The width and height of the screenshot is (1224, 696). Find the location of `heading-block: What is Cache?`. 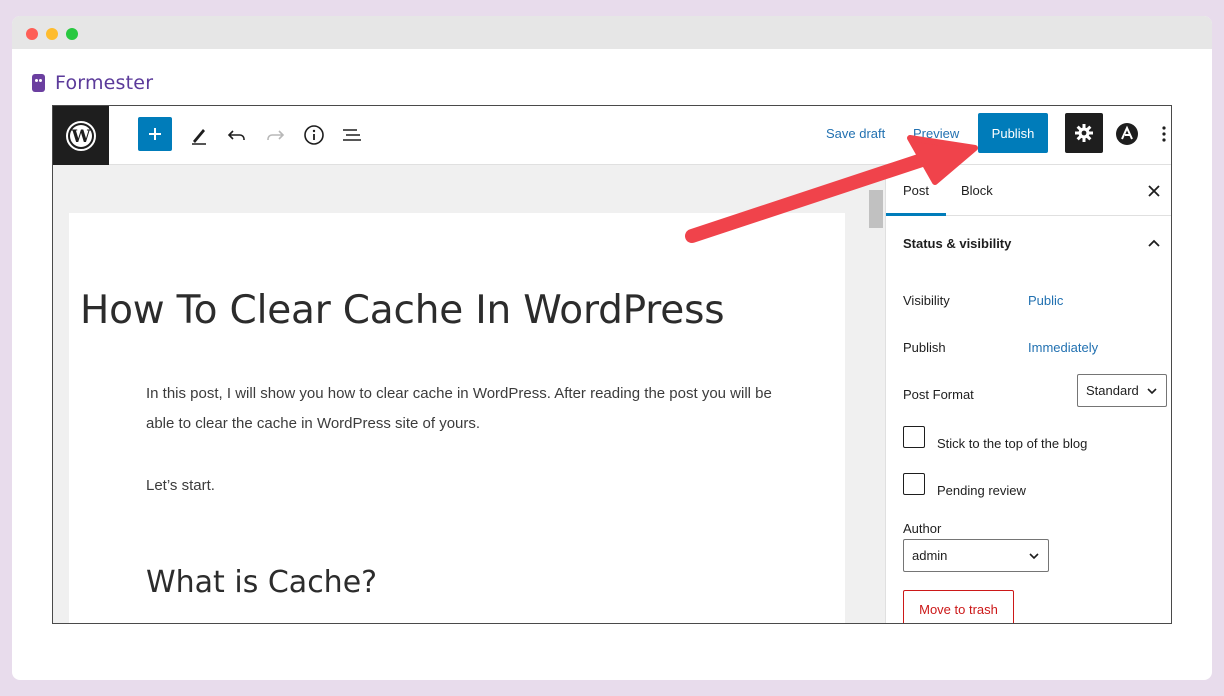

heading-block: What is Cache? is located at coordinates (261, 582).